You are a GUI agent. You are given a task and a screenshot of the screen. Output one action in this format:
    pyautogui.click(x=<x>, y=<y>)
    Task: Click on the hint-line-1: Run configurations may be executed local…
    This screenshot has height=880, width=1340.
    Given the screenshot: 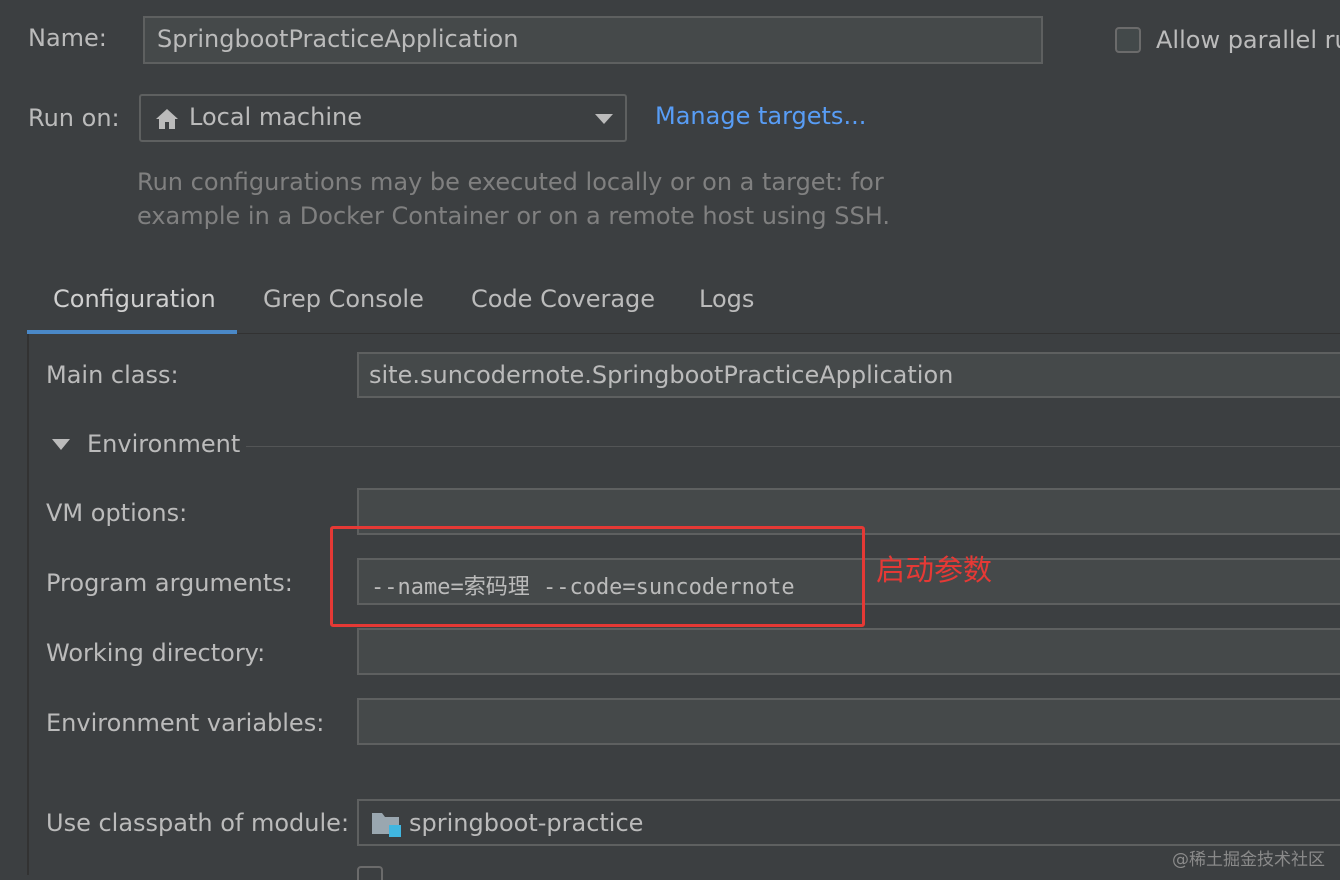 What is the action you would take?
    pyautogui.click(x=510, y=182)
    